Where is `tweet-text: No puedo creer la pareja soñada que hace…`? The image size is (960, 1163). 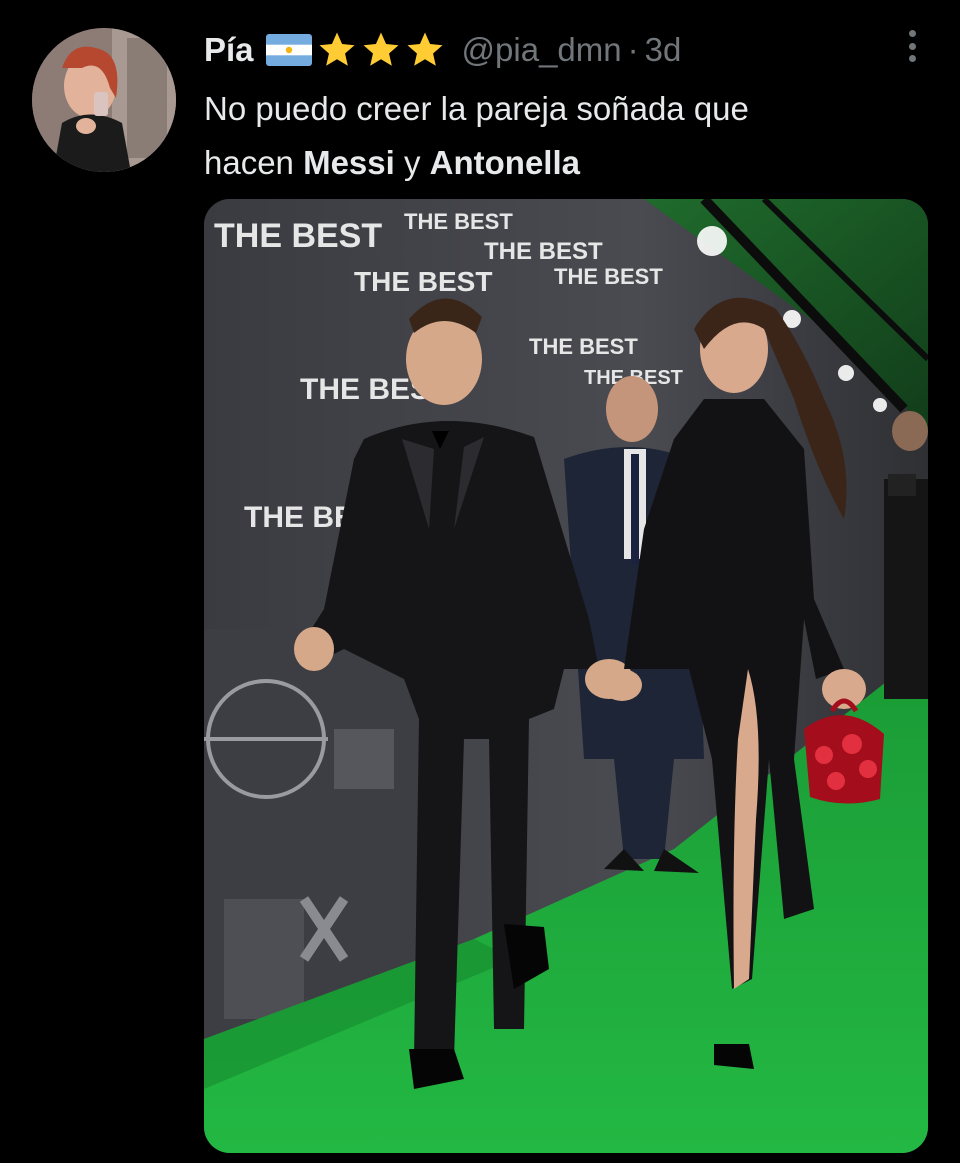 tweet-text: No puedo creer la pareja soñada que hace… is located at coordinates (554, 136).